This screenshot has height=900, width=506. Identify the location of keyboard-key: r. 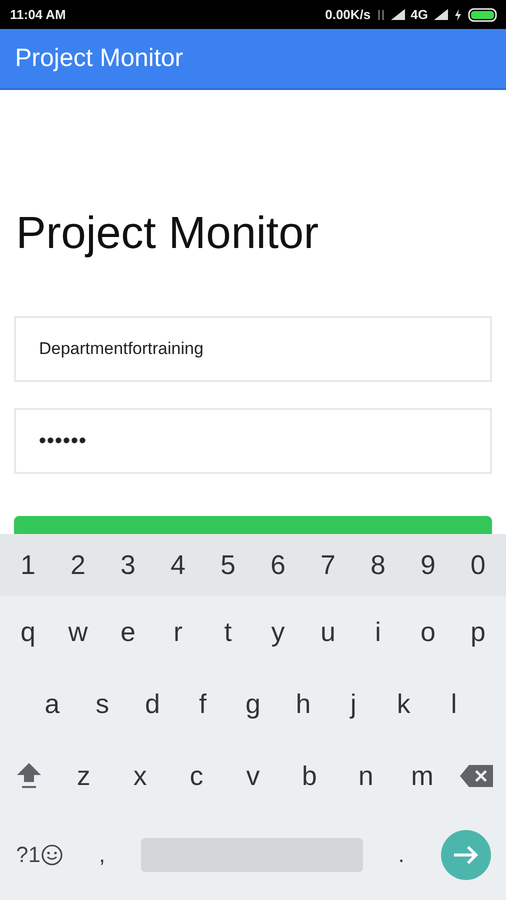
(178, 632).